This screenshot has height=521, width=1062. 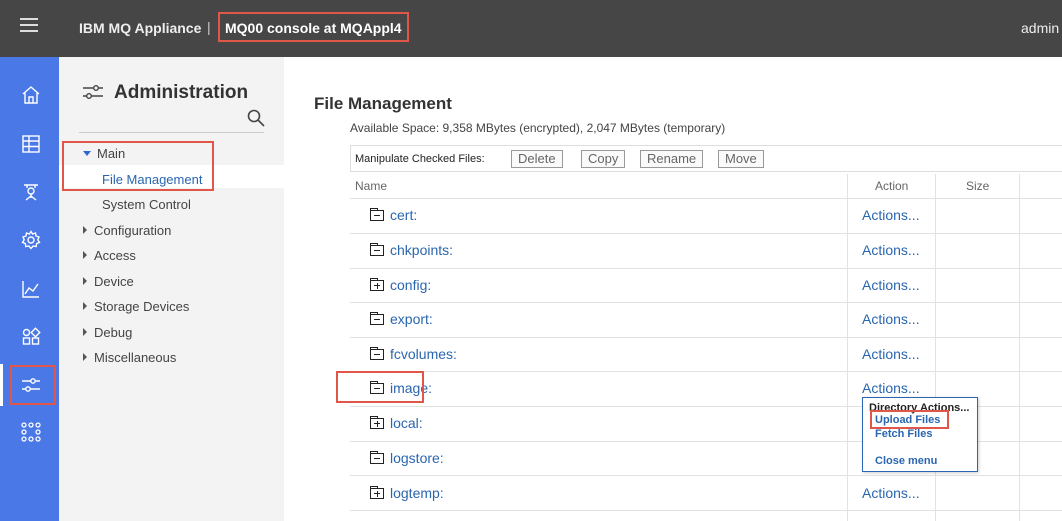 I want to click on table-icon, so click(x=31, y=144).